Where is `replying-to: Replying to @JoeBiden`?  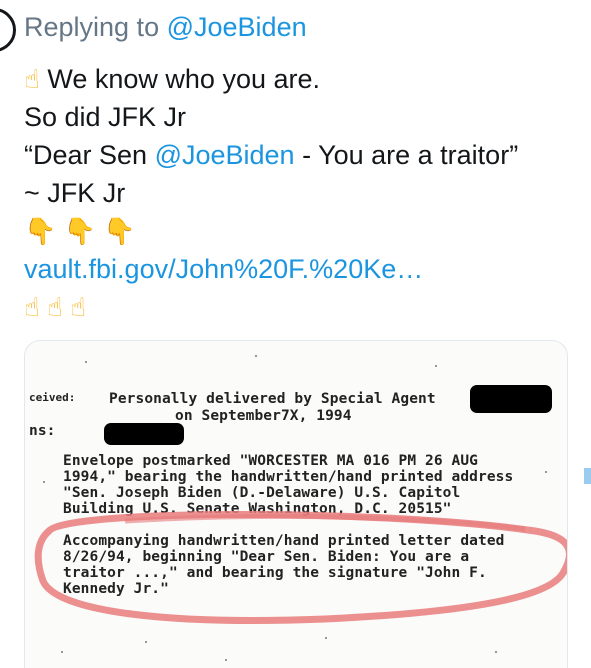 replying-to: Replying to @JoeBiden is located at coordinates (165, 27).